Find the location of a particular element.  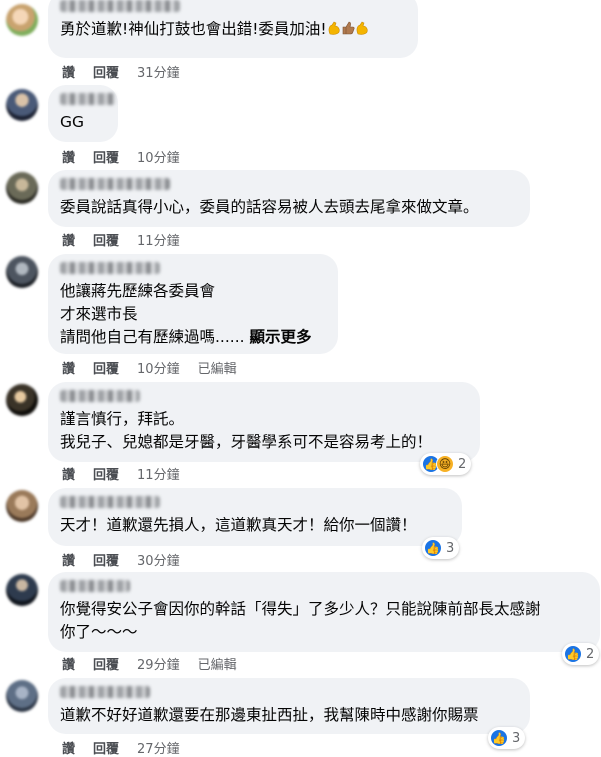

comment-text: 謹言慎行，拜託。 我兒子、兒媳都是牙醫，牙醫學系可不是容易考上的！ is located at coordinates (246, 430).